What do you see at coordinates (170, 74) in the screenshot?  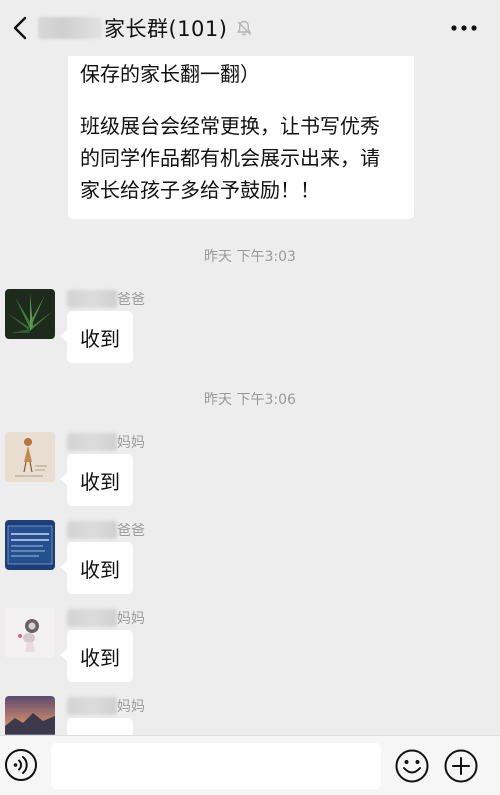 I see `notice-line-1: 保存的家长翻一翻）` at bounding box center [170, 74].